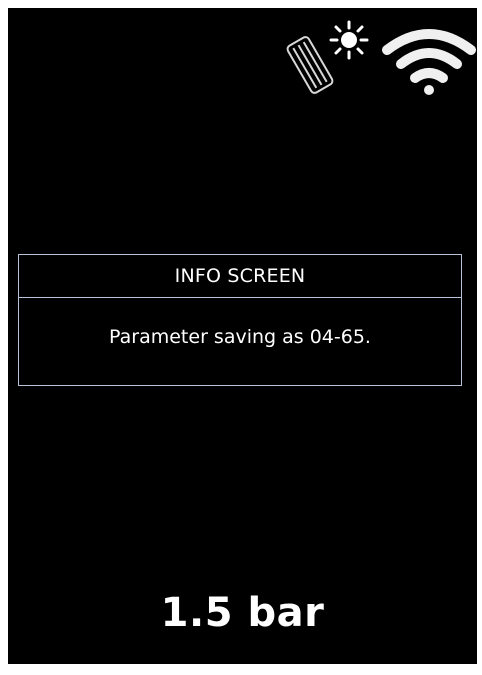  I want to click on dialog-message: Parameter saving as 04-65., so click(240, 337).